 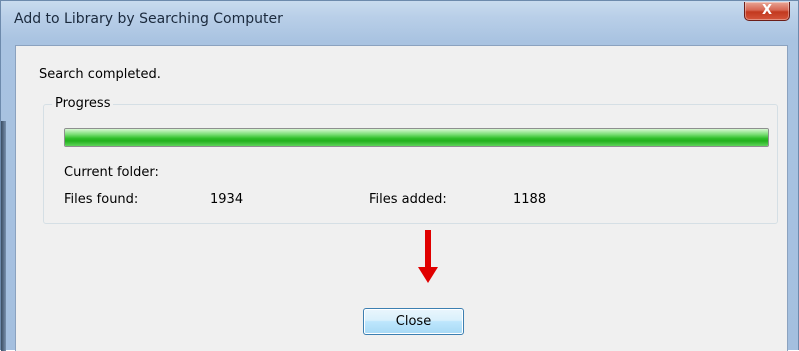 What do you see at coordinates (399, 17) in the screenshot?
I see `title-bar: Add to Library by Searching Computer X` at bounding box center [399, 17].